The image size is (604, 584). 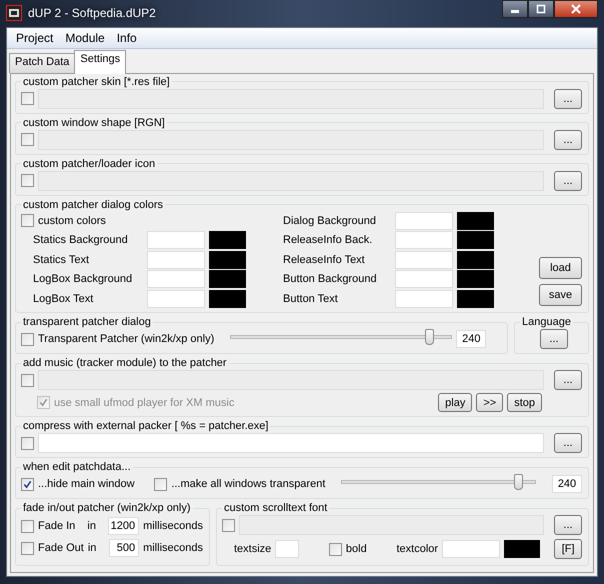 I want to click on menu-item: Info, so click(x=126, y=37).